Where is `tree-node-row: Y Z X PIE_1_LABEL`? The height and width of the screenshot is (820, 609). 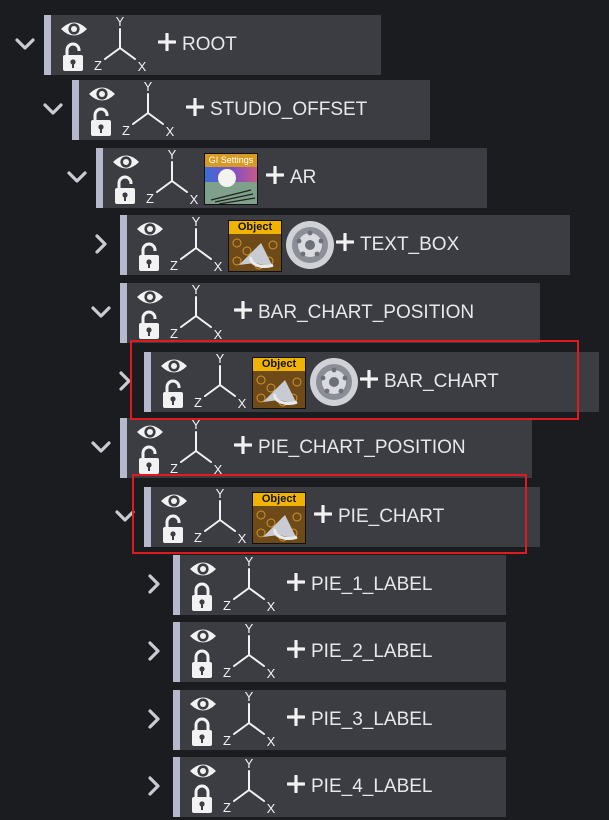
tree-node-row: Y Z X PIE_1_LABEL is located at coordinates (324, 584).